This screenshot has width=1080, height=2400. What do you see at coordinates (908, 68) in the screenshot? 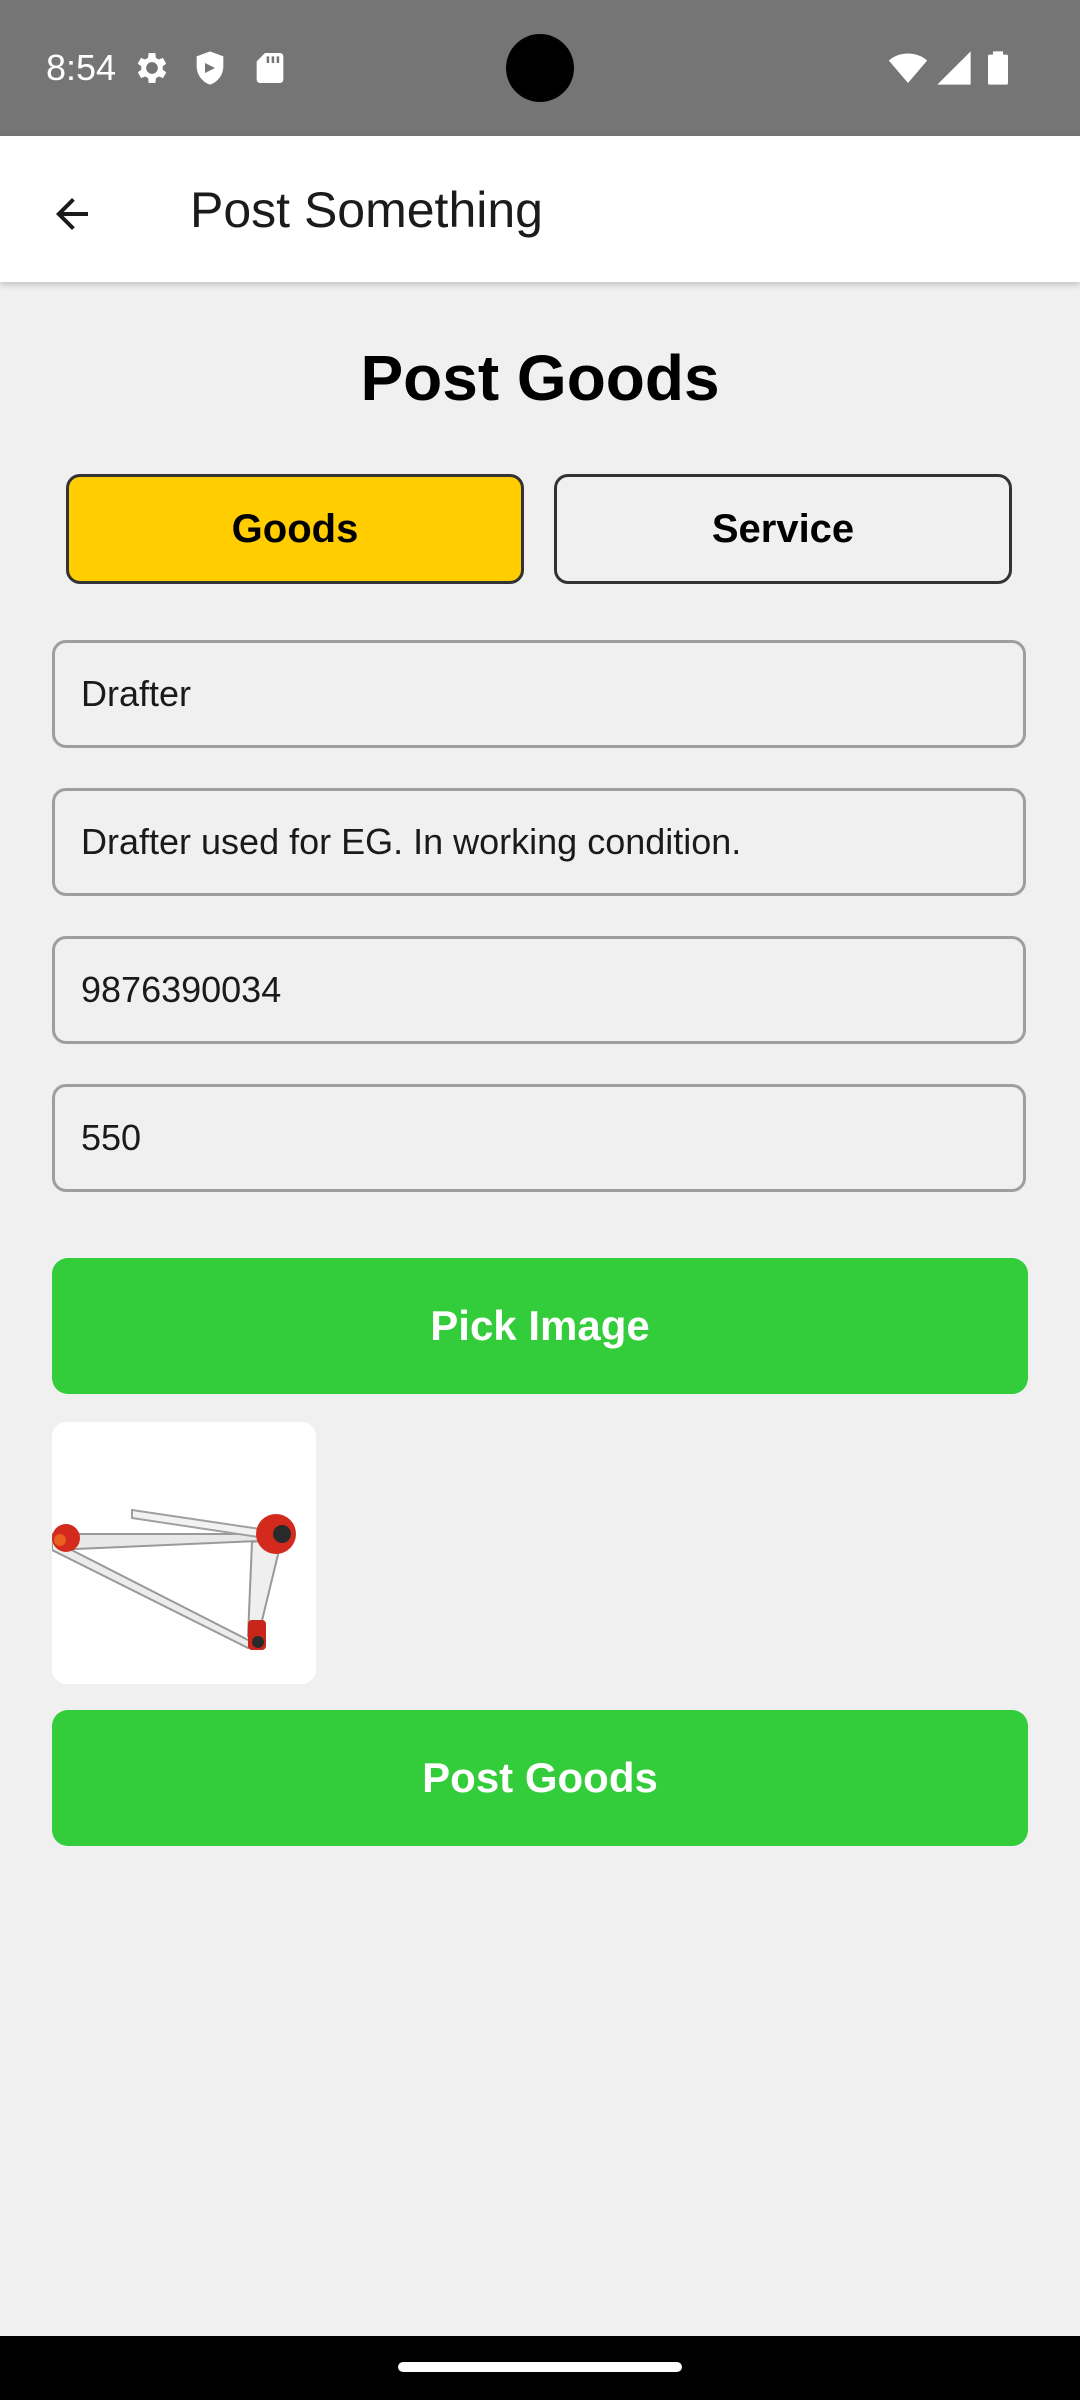
I see `wifi-icon` at bounding box center [908, 68].